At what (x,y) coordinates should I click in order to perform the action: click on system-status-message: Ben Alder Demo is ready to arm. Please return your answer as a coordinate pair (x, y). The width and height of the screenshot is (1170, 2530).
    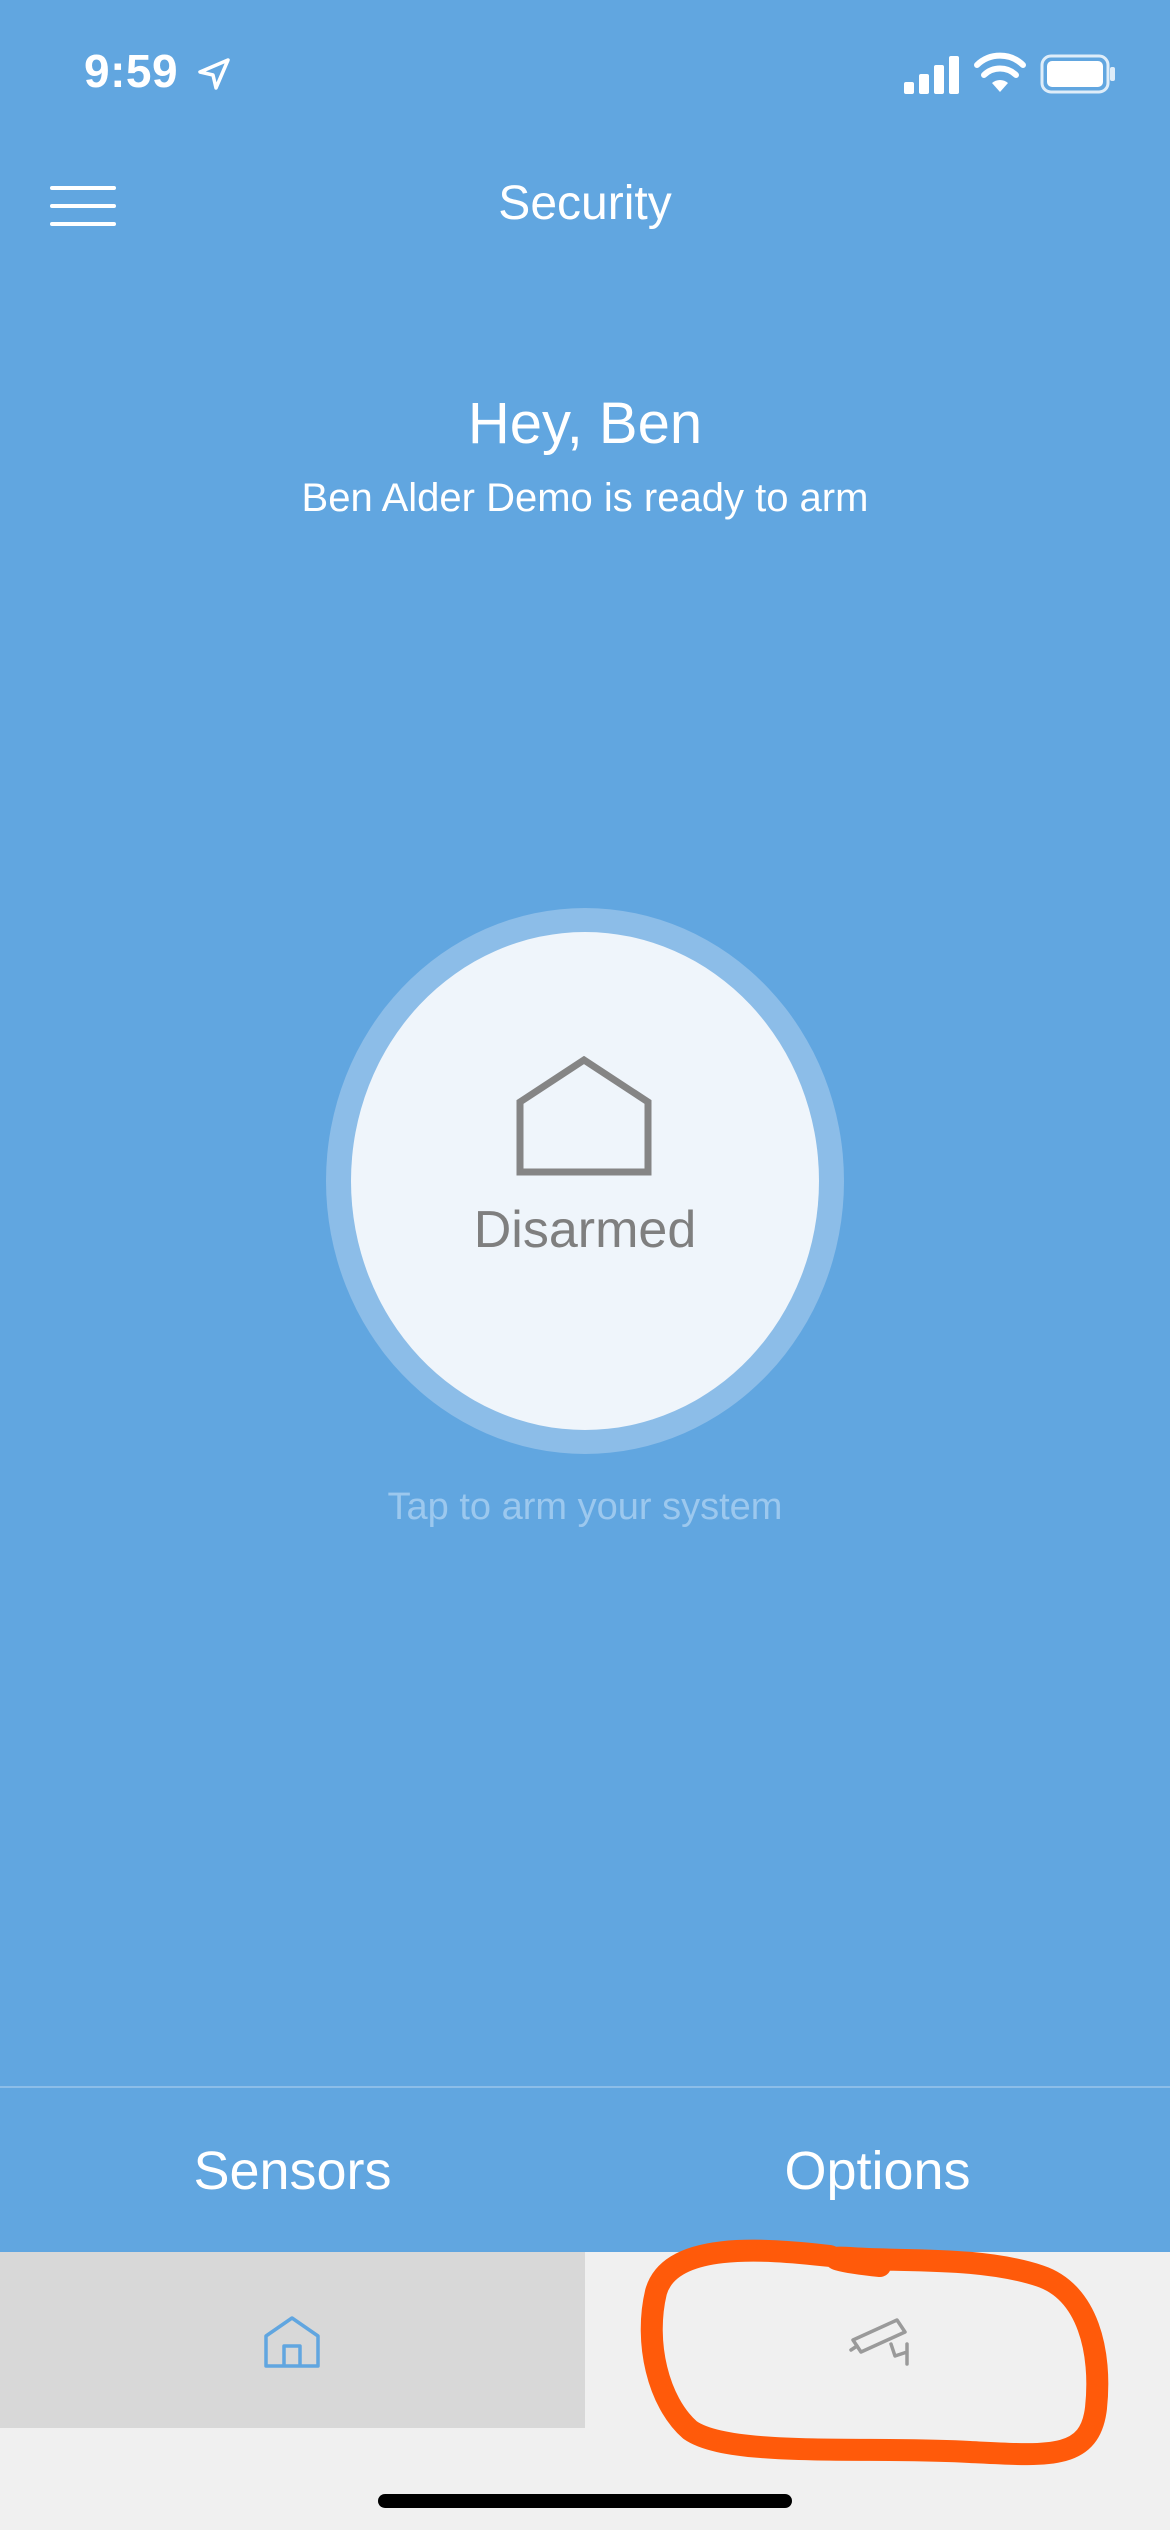
    Looking at the image, I should click on (585, 498).